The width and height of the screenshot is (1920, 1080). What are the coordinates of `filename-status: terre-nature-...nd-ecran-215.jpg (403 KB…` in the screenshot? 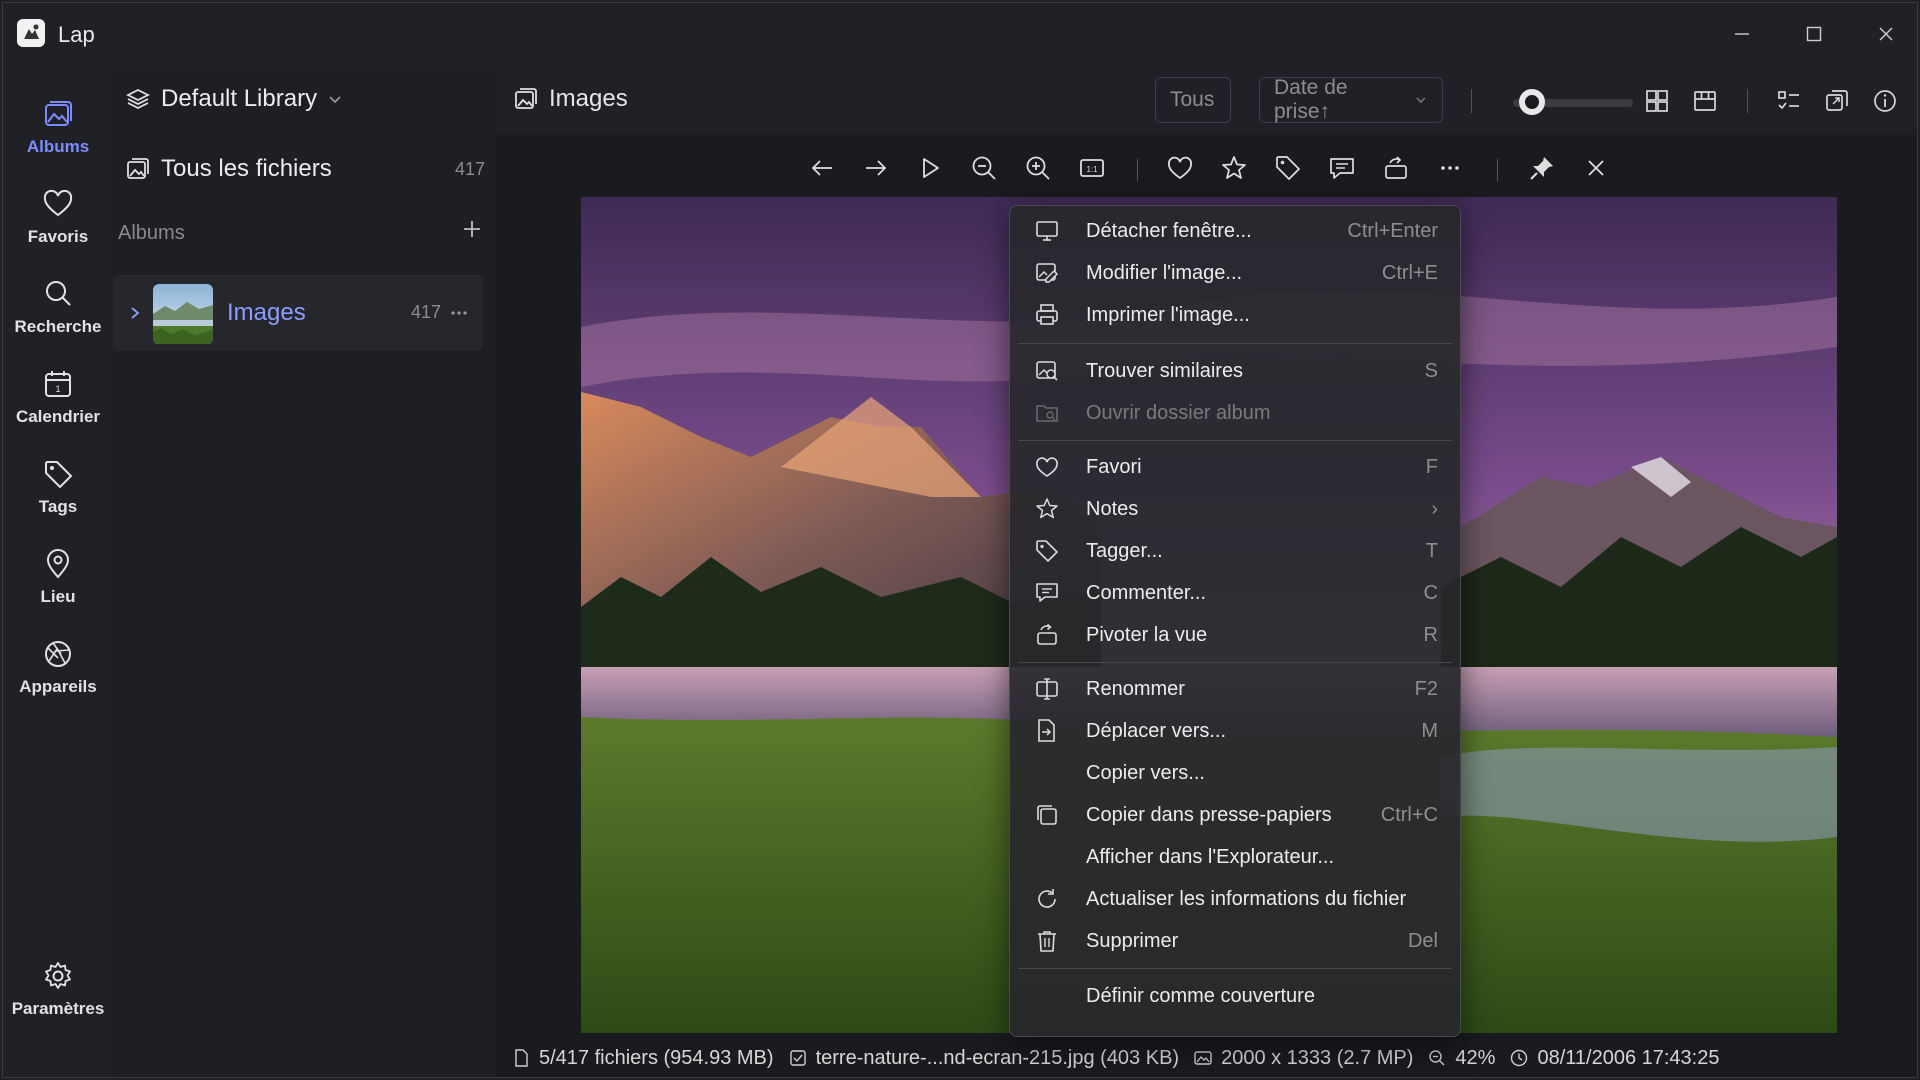 It's located at (984, 1058).